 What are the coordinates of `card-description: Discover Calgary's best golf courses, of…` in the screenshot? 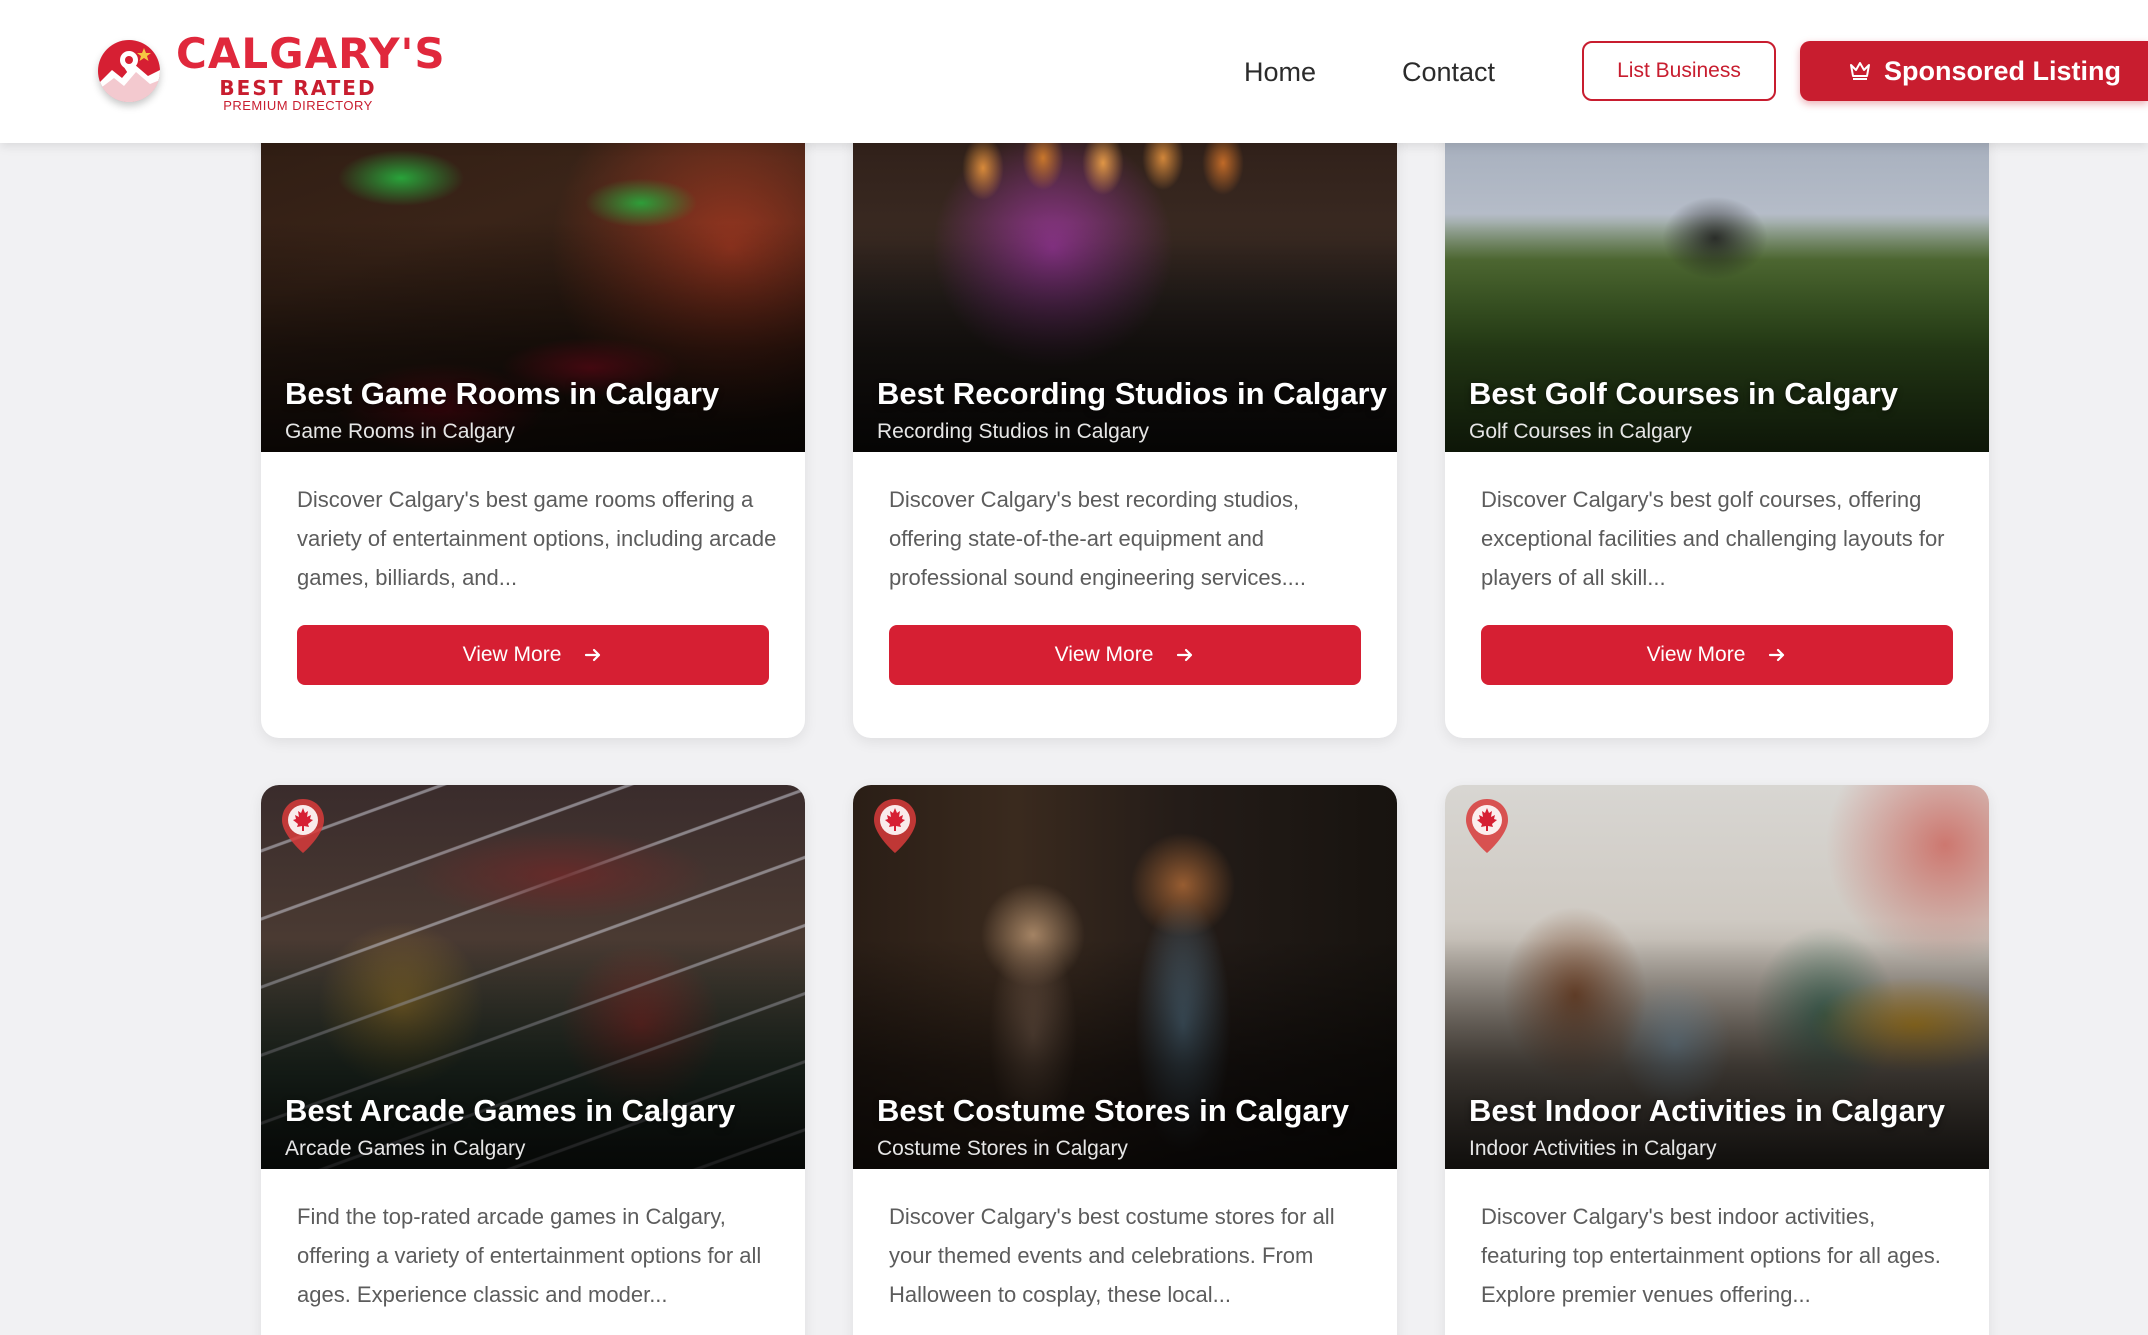 It's located at (1713, 538).